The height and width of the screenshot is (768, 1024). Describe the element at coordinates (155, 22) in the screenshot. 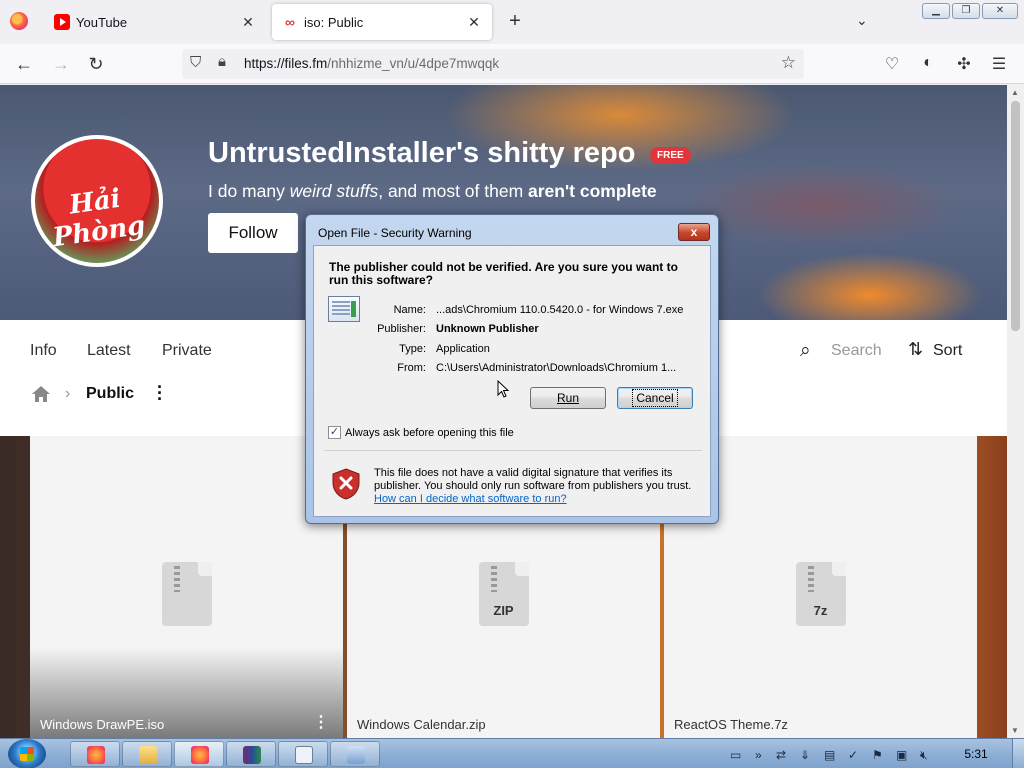

I see `tab-youtube: YouTube ✕` at that location.